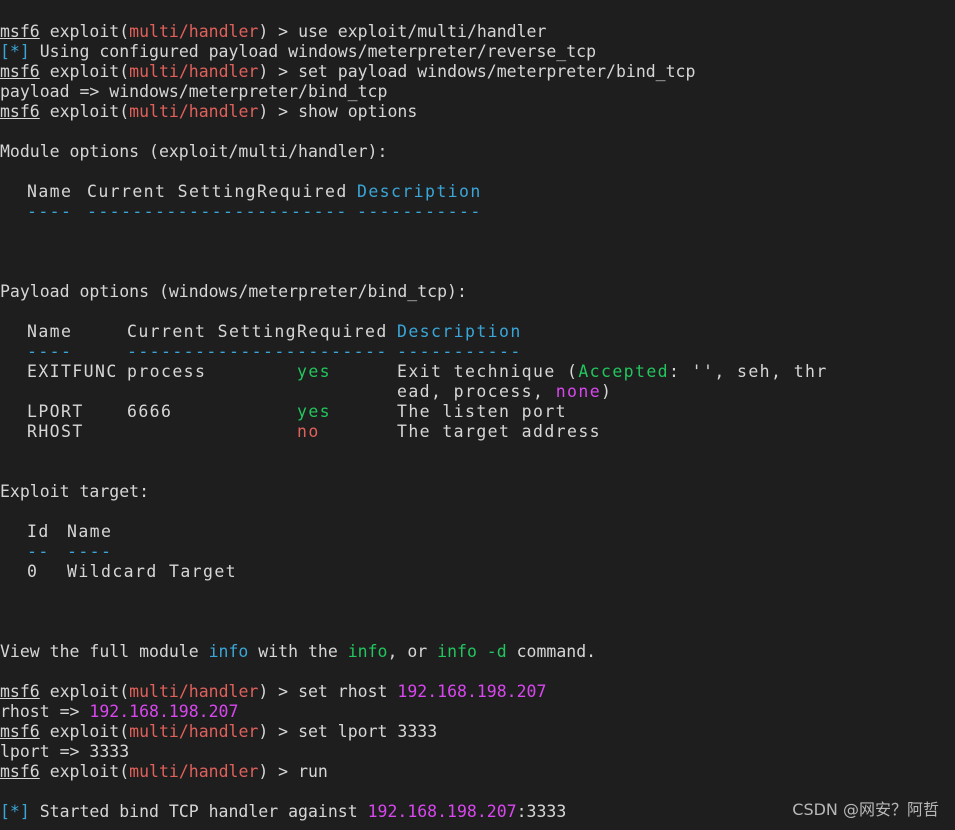  What do you see at coordinates (75, 491) in the screenshot?
I see `exploit-target-title: Exploit target:` at bounding box center [75, 491].